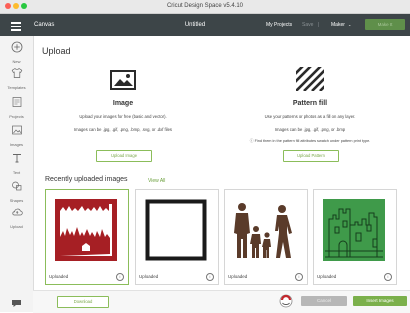  What do you see at coordinates (16, 200) in the screenshot?
I see `sidebar-item-label: Shapes` at bounding box center [16, 200].